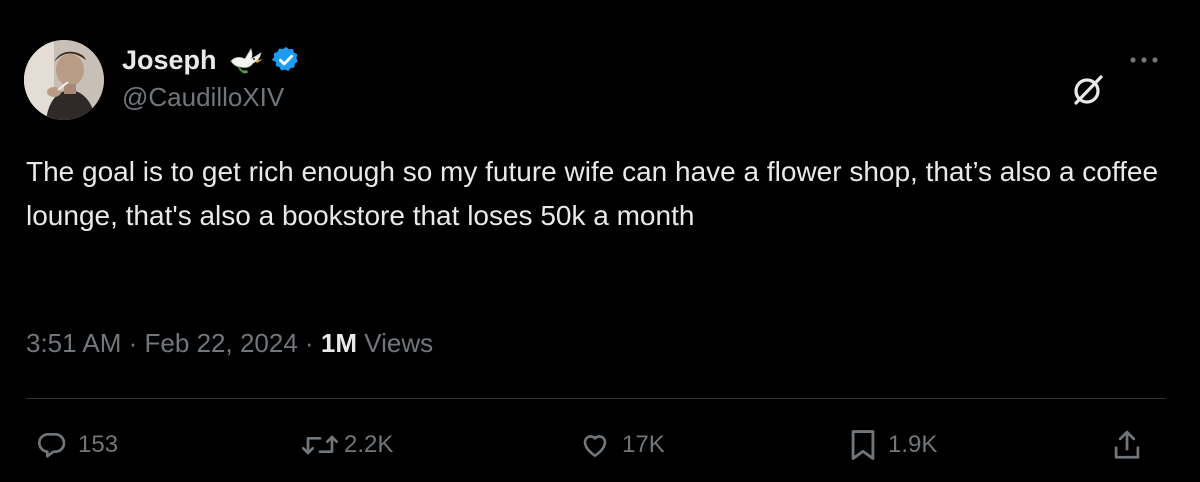 This screenshot has width=1200, height=482. Describe the element at coordinates (596, 398) in the screenshot. I see `divider` at that location.